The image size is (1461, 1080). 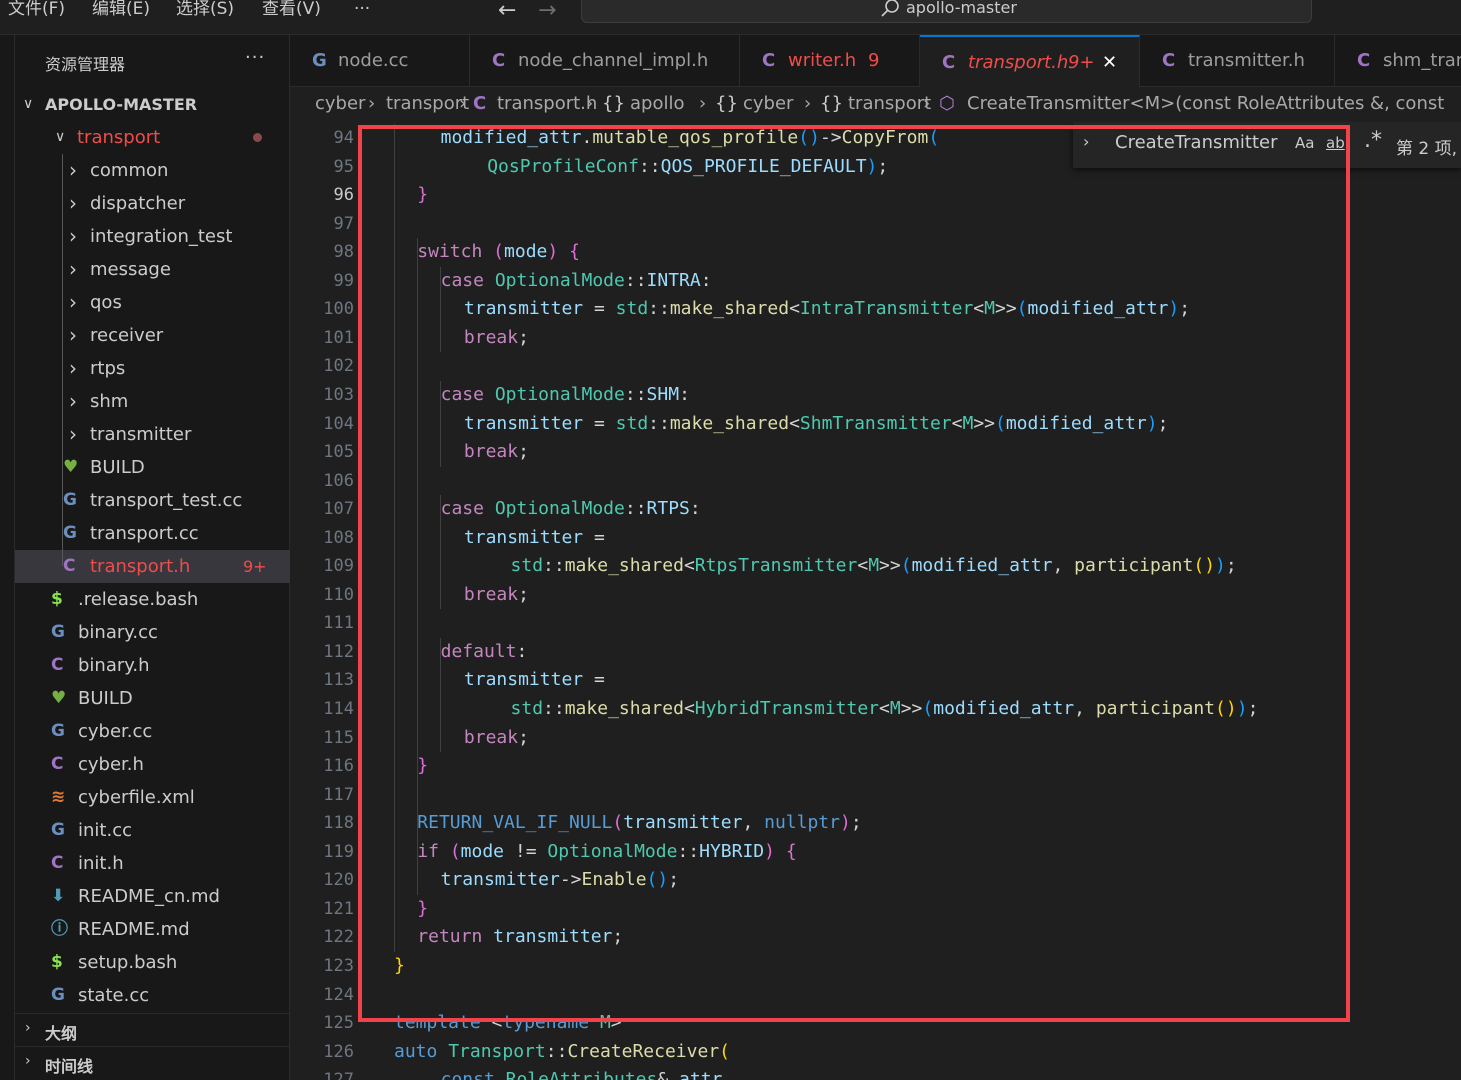 What do you see at coordinates (152, 434) in the screenshot?
I see `tree-item: › transmitter` at bounding box center [152, 434].